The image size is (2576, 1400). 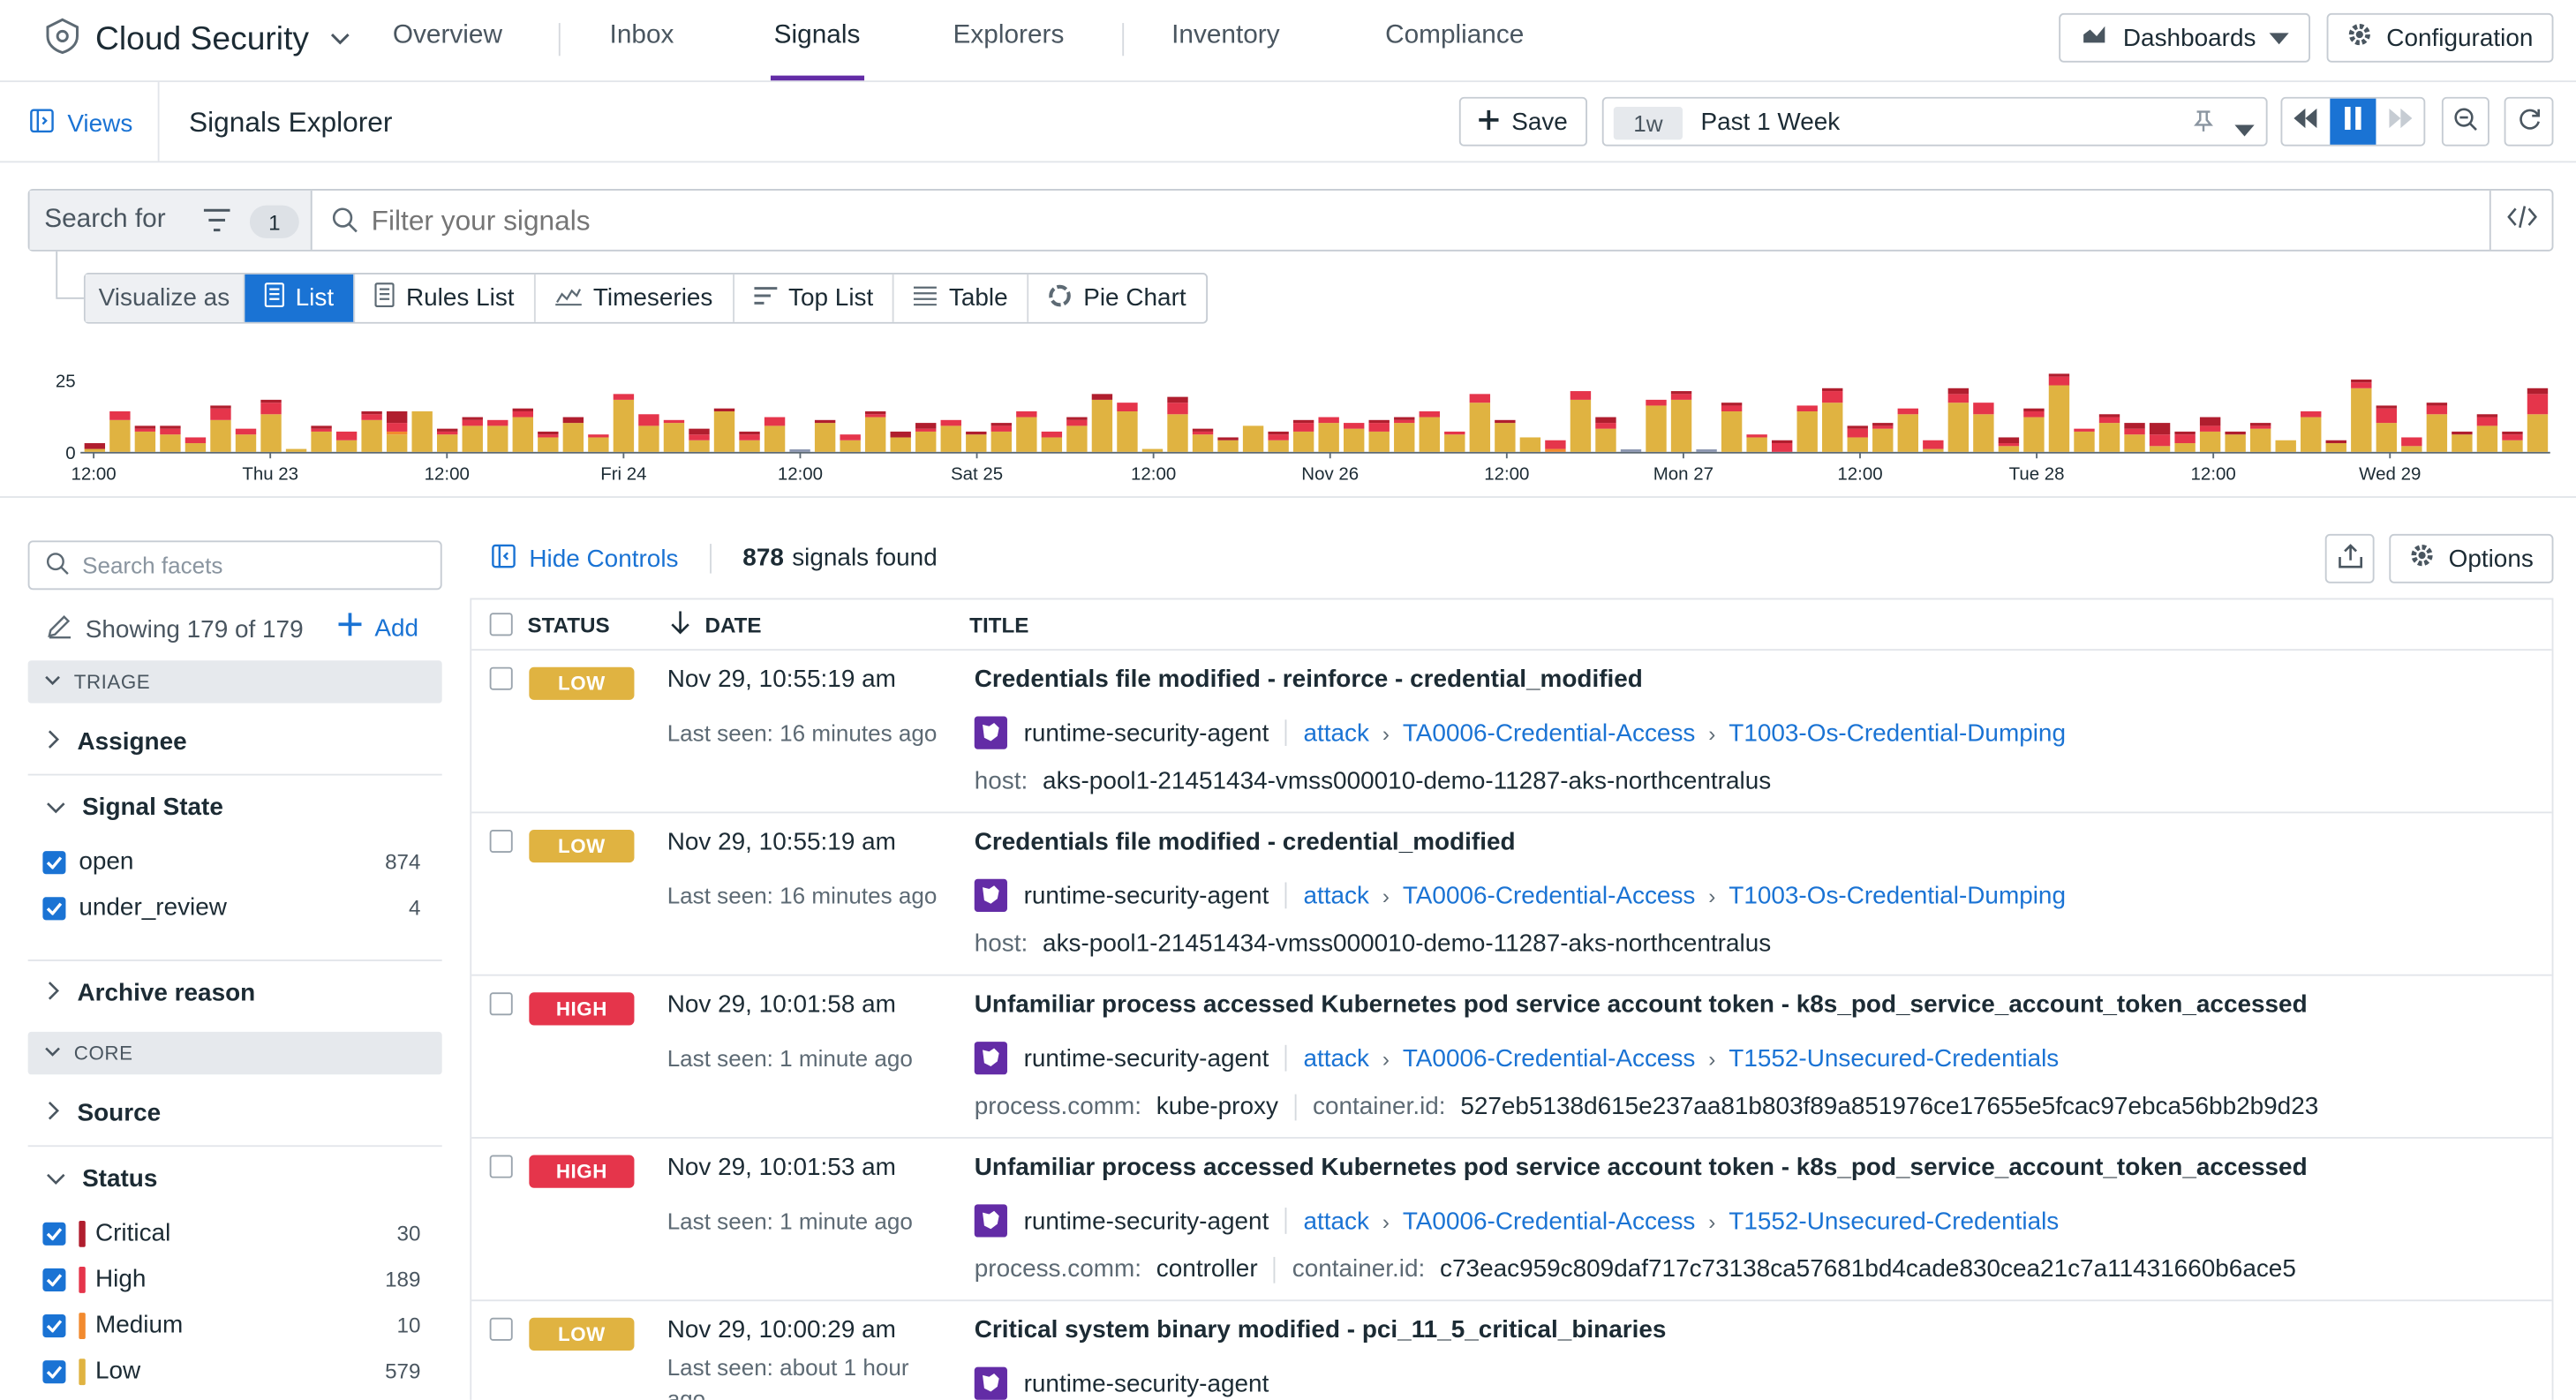 What do you see at coordinates (1147, 1058) in the screenshot?
I see `signal-source: runtime-security-agent` at bounding box center [1147, 1058].